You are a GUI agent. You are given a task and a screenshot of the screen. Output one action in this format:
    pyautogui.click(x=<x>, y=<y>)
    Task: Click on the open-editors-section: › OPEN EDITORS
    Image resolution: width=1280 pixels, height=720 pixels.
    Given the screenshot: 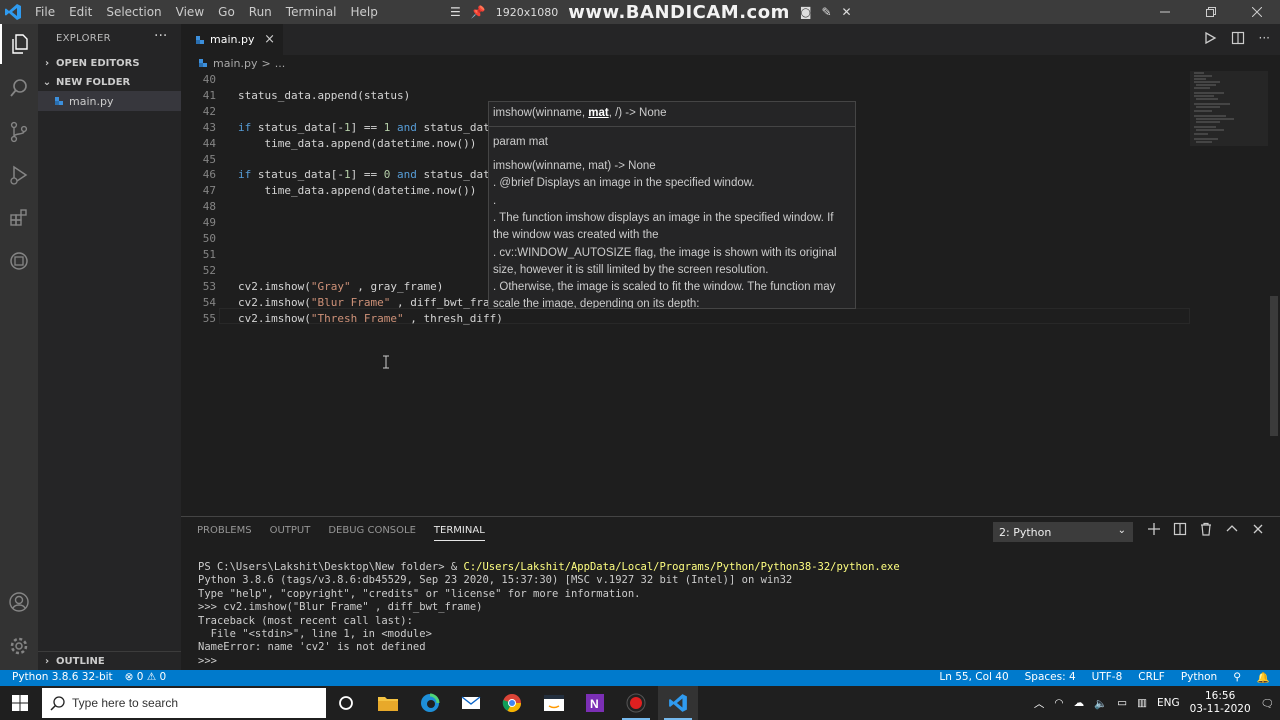 What is the action you would take?
    pyautogui.click(x=109, y=63)
    